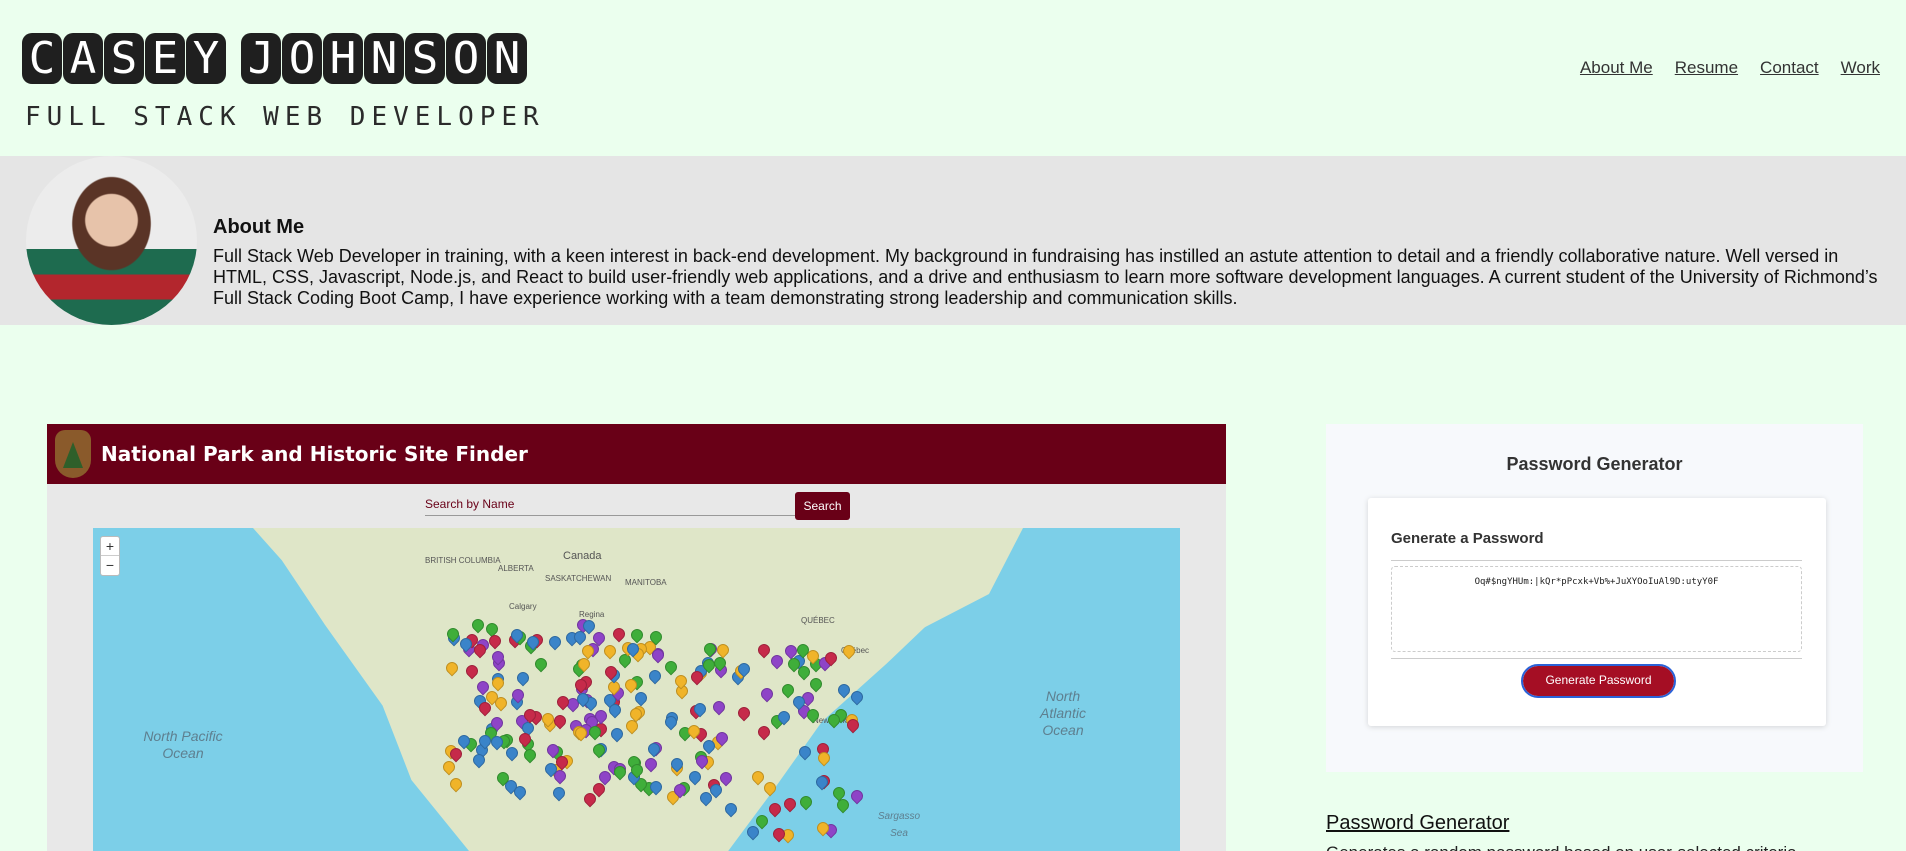  I want to click on park-search-button: Search, so click(822, 506).